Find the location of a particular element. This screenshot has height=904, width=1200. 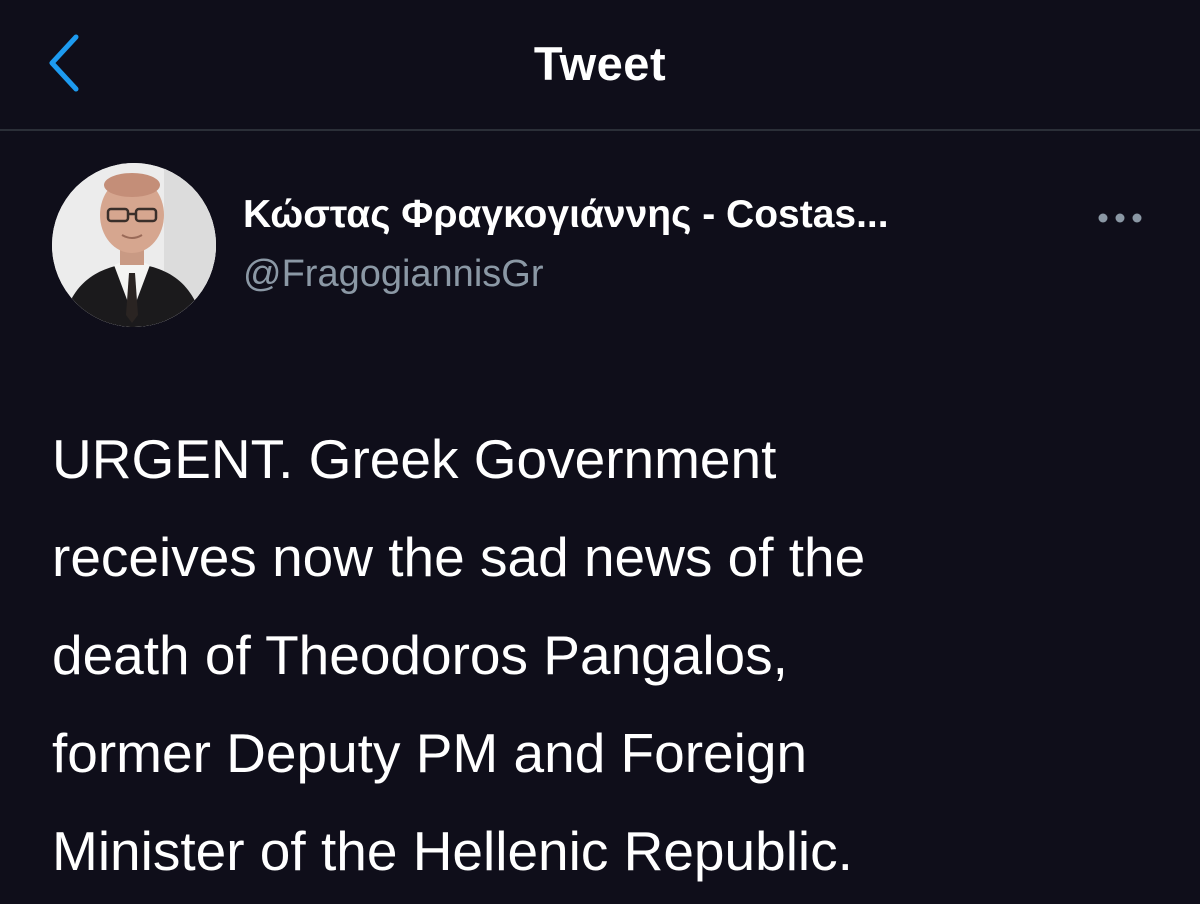

top-bar: Tweet is located at coordinates (600, 65).